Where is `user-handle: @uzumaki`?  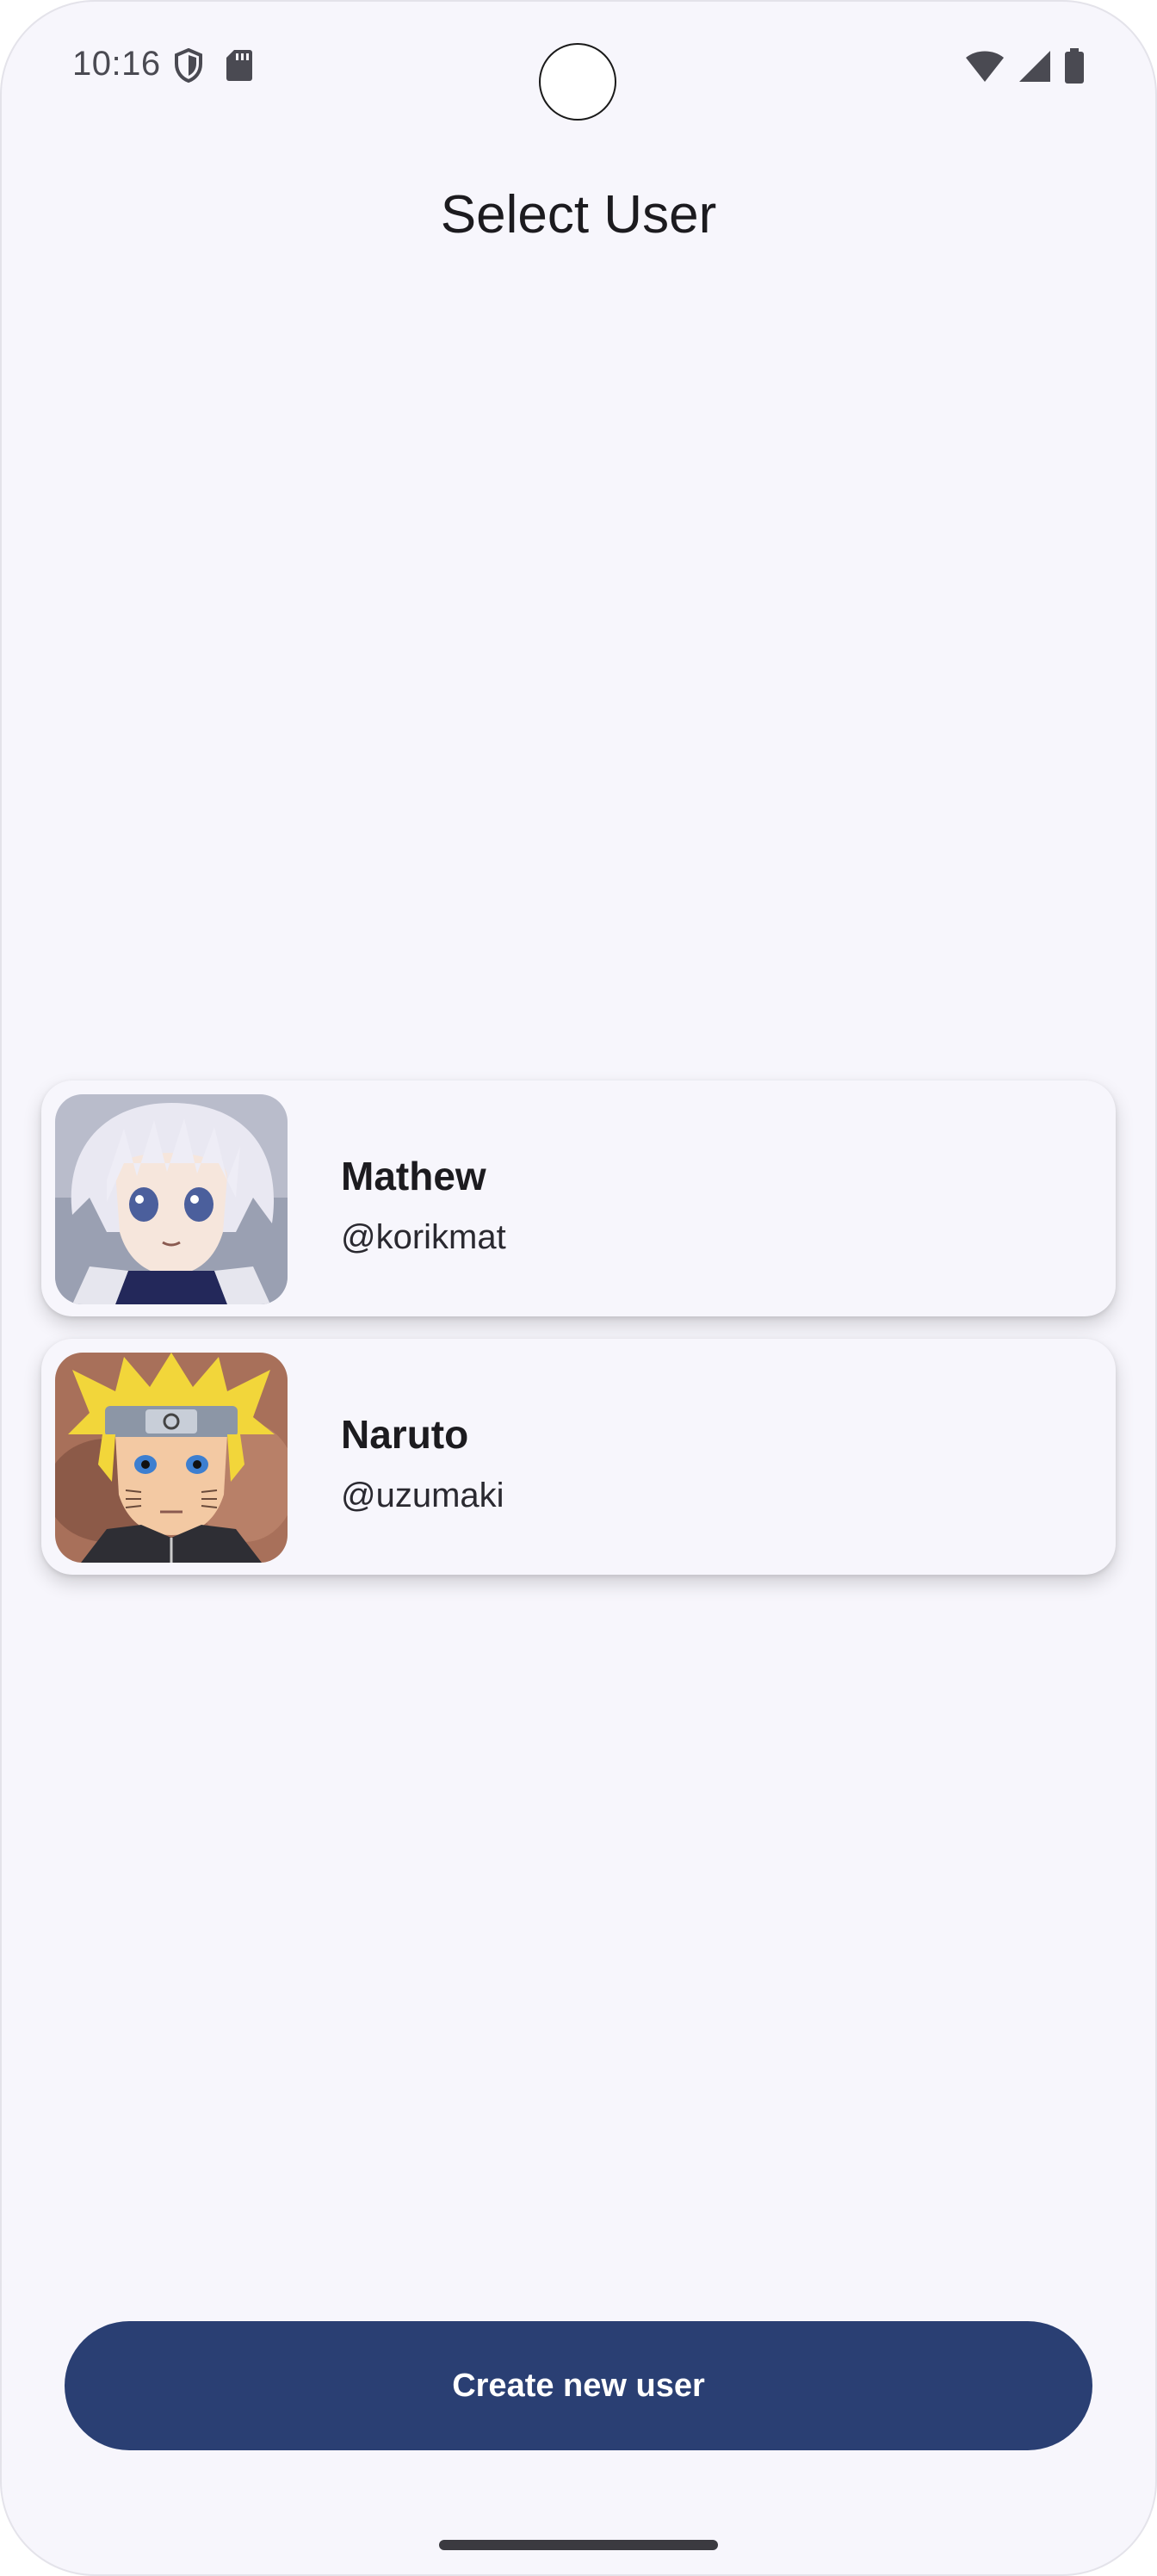 user-handle: @uzumaki is located at coordinates (423, 1495).